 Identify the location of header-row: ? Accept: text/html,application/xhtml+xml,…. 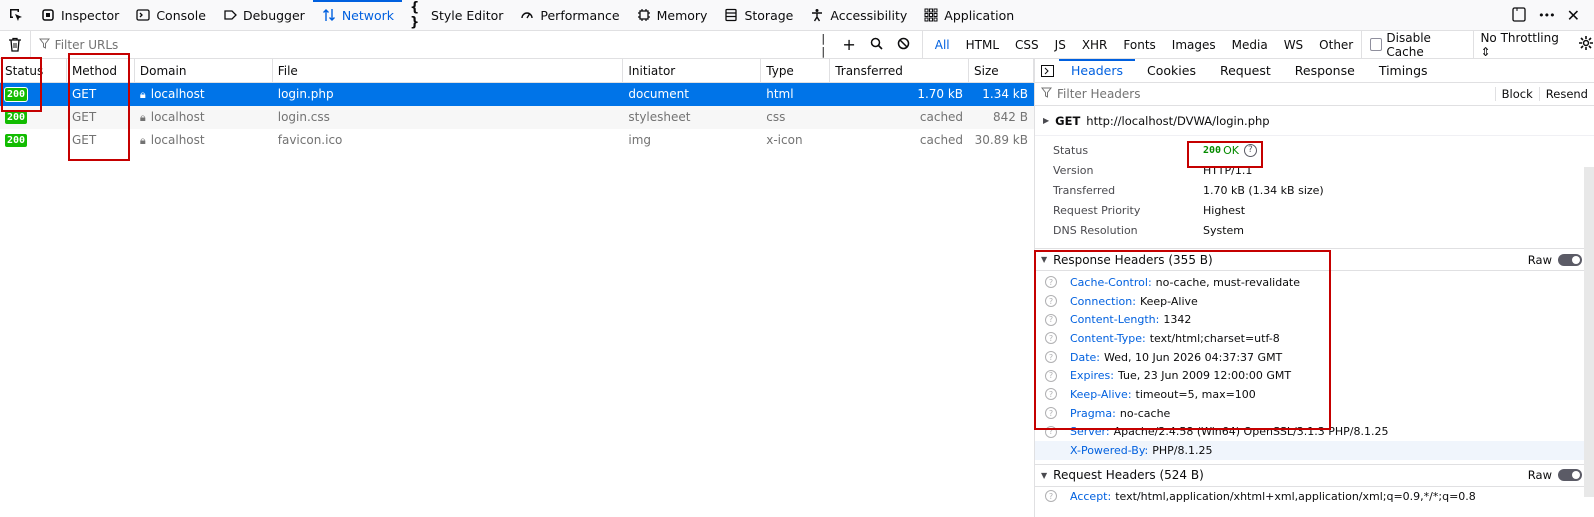
(1314, 496).